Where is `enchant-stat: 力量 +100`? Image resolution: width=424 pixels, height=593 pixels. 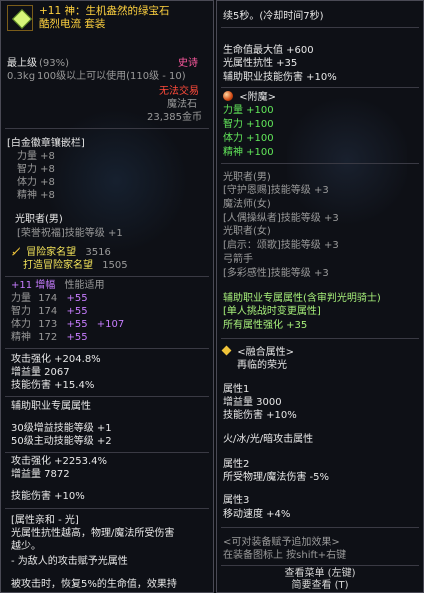
enchant-stat: 力量 +100 is located at coordinates (248, 110).